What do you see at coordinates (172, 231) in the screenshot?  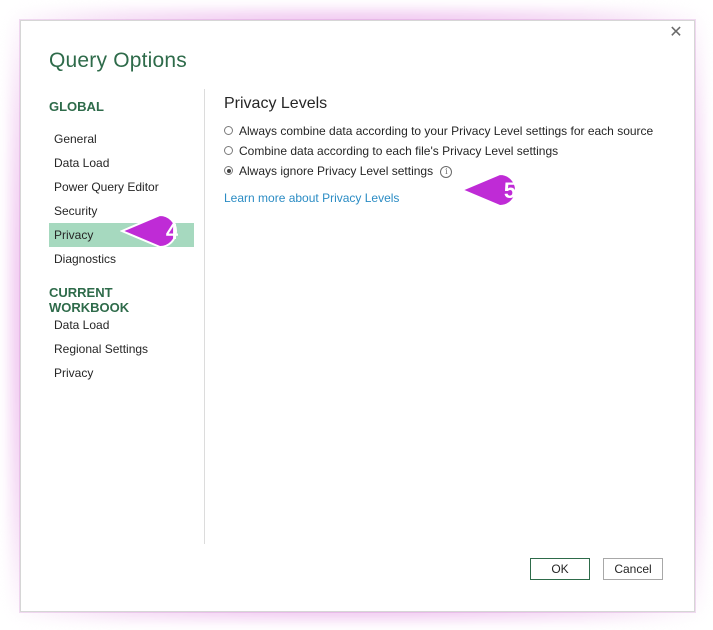 I see `callout-4-label: 4` at bounding box center [172, 231].